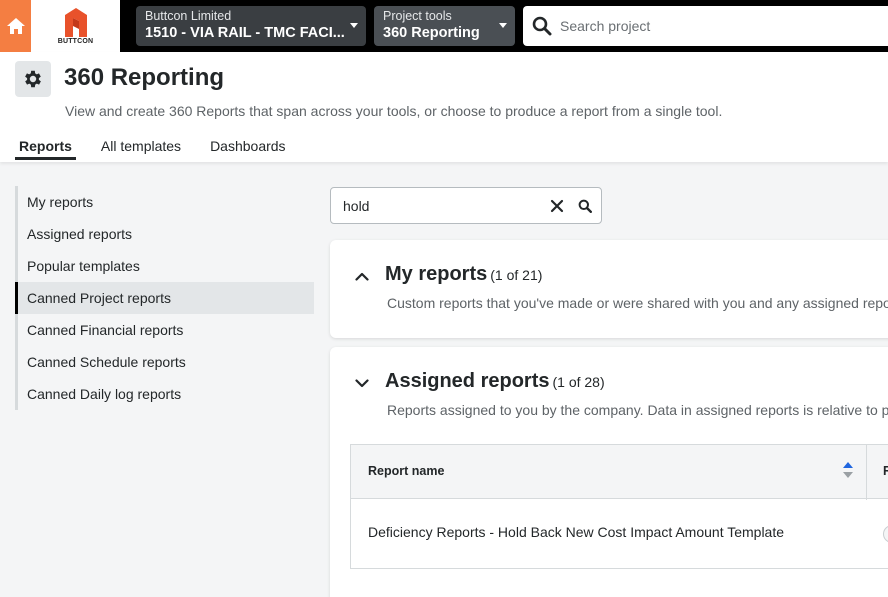 The height and width of the screenshot is (597, 888). I want to click on gear-icon, so click(33, 79).